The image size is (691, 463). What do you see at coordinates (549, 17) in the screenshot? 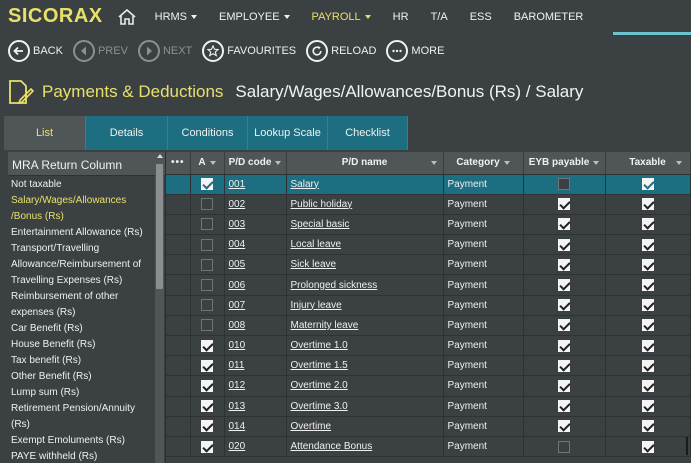
I see `nav-item-barometer: BAROMETER` at bounding box center [549, 17].